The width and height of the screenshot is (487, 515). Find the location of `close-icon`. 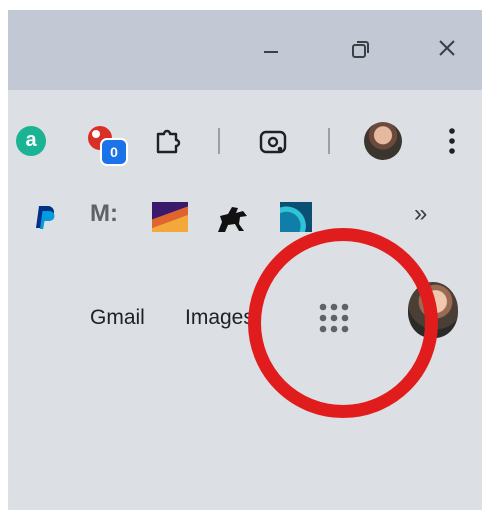

close-icon is located at coordinates (447, 48).